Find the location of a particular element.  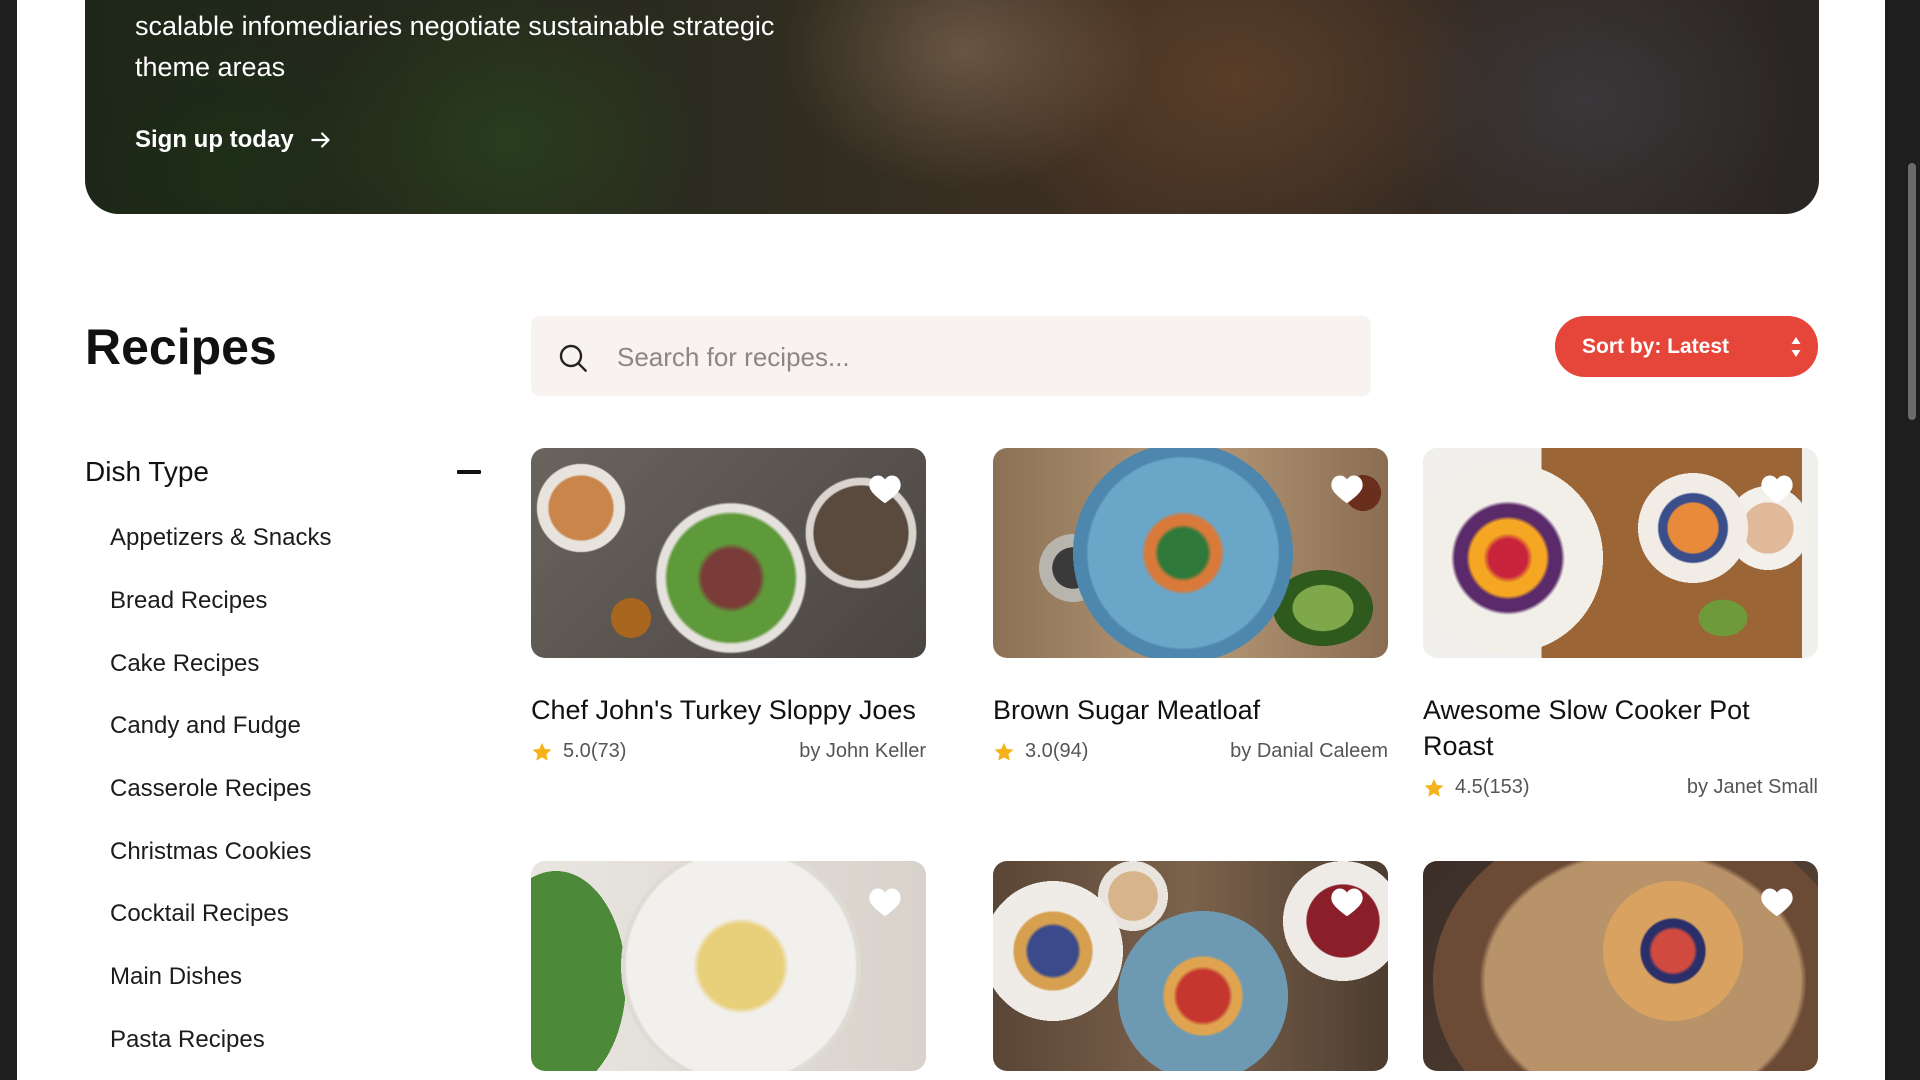

sort-select: Sort by: Latest is located at coordinates (1686, 346).